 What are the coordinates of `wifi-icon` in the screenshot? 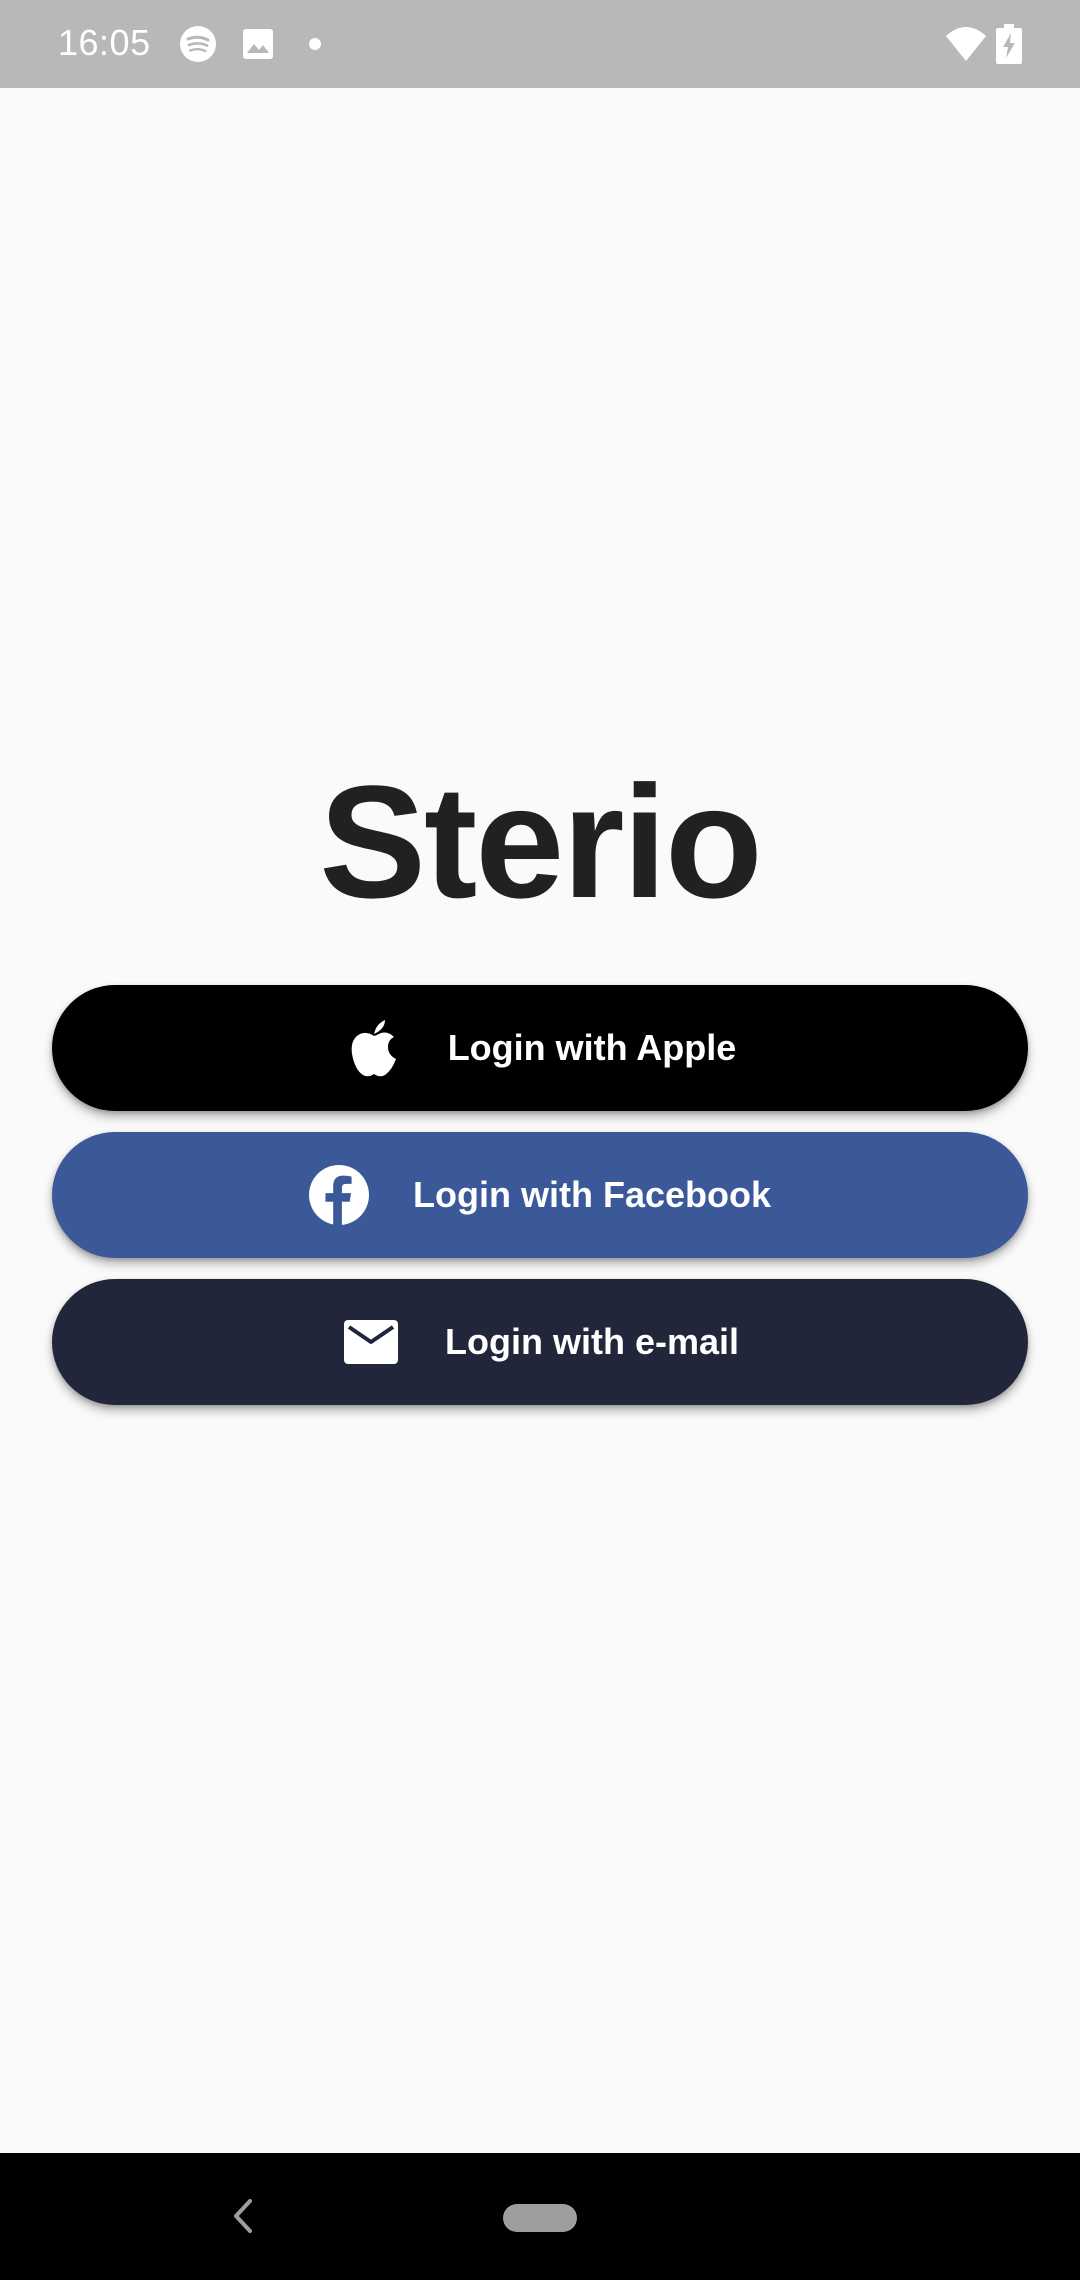 It's located at (966, 44).